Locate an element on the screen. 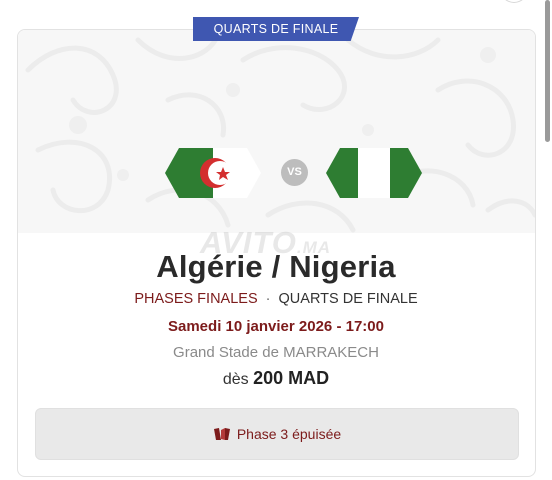 This screenshot has height=480, width=552. availability-status-button: Phase 3 épuisée is located at coordinates (277, 434).